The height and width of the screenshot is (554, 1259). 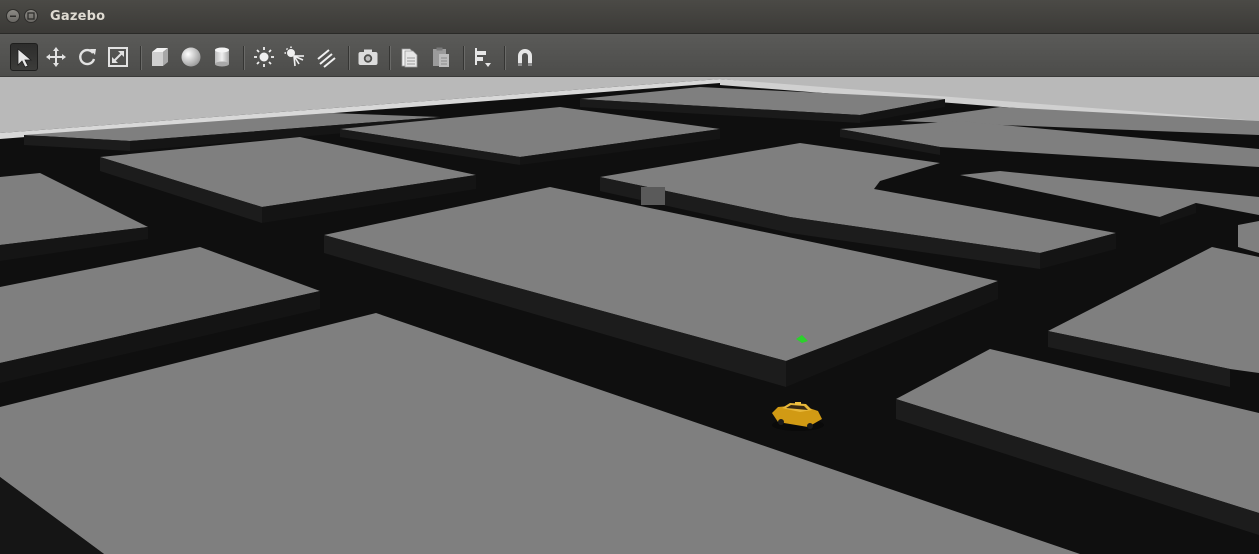 I want to click on directional-light-icon, so click(x=326, y=58).